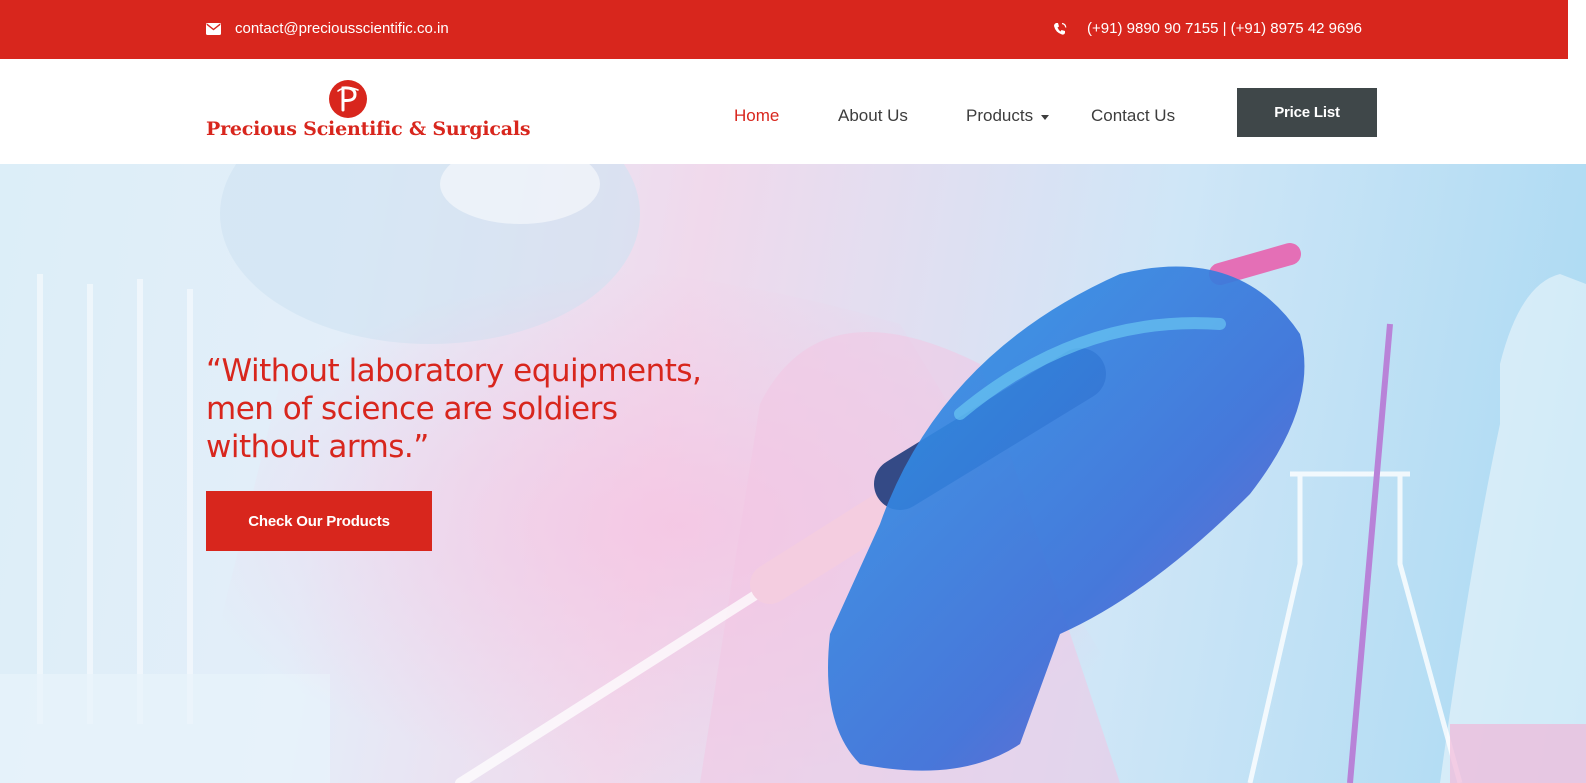  What do you see at coordinates (1307, 112) in the screenshot?
I see `price-list-button: Price List` at bounding box center [1307, 112].